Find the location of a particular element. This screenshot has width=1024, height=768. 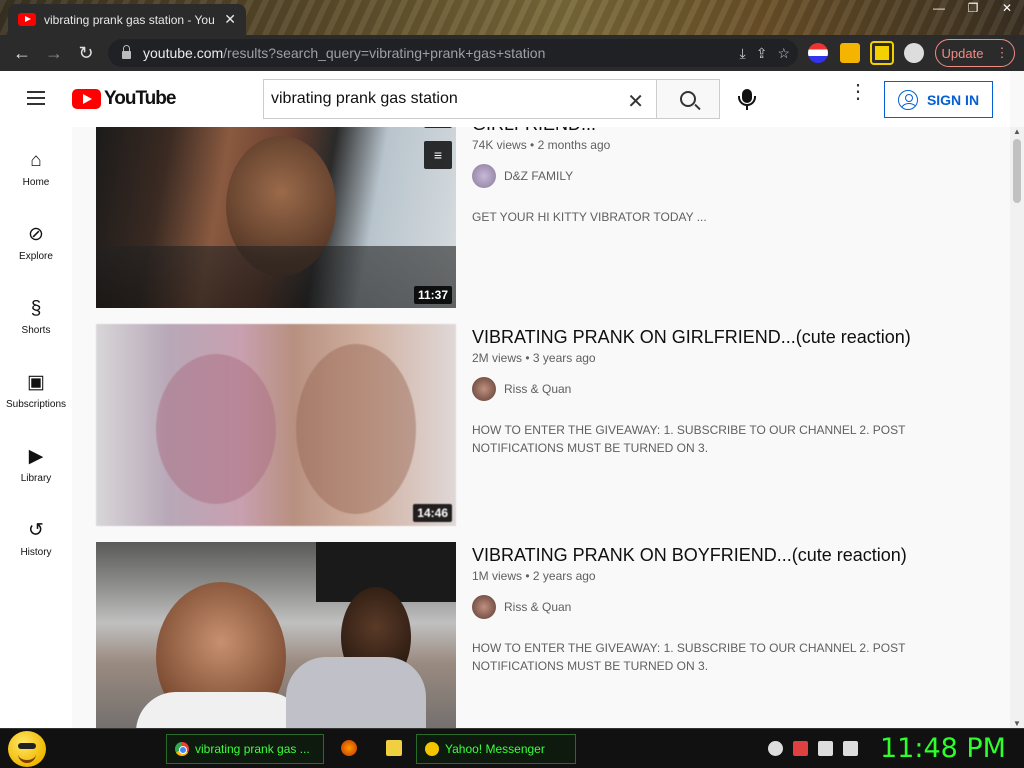

maximize-button: ❐ is located at coordinates (973, 9).